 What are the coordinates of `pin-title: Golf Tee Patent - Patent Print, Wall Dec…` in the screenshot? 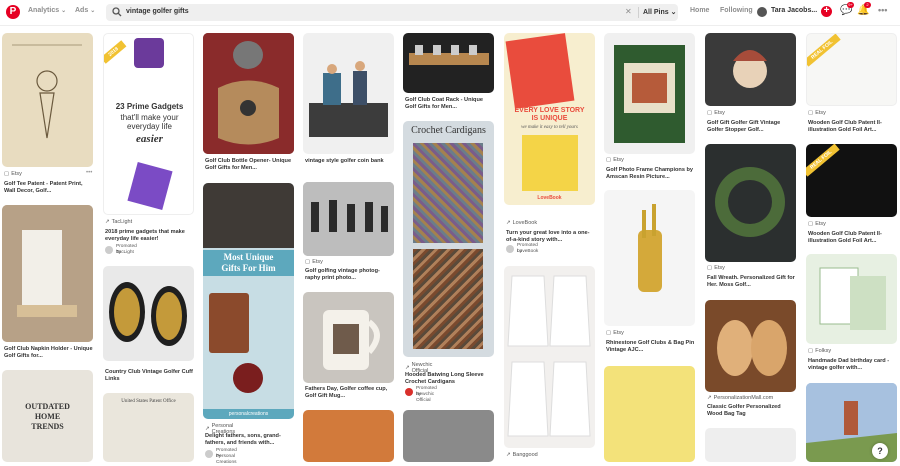 It's located at (49, 188).